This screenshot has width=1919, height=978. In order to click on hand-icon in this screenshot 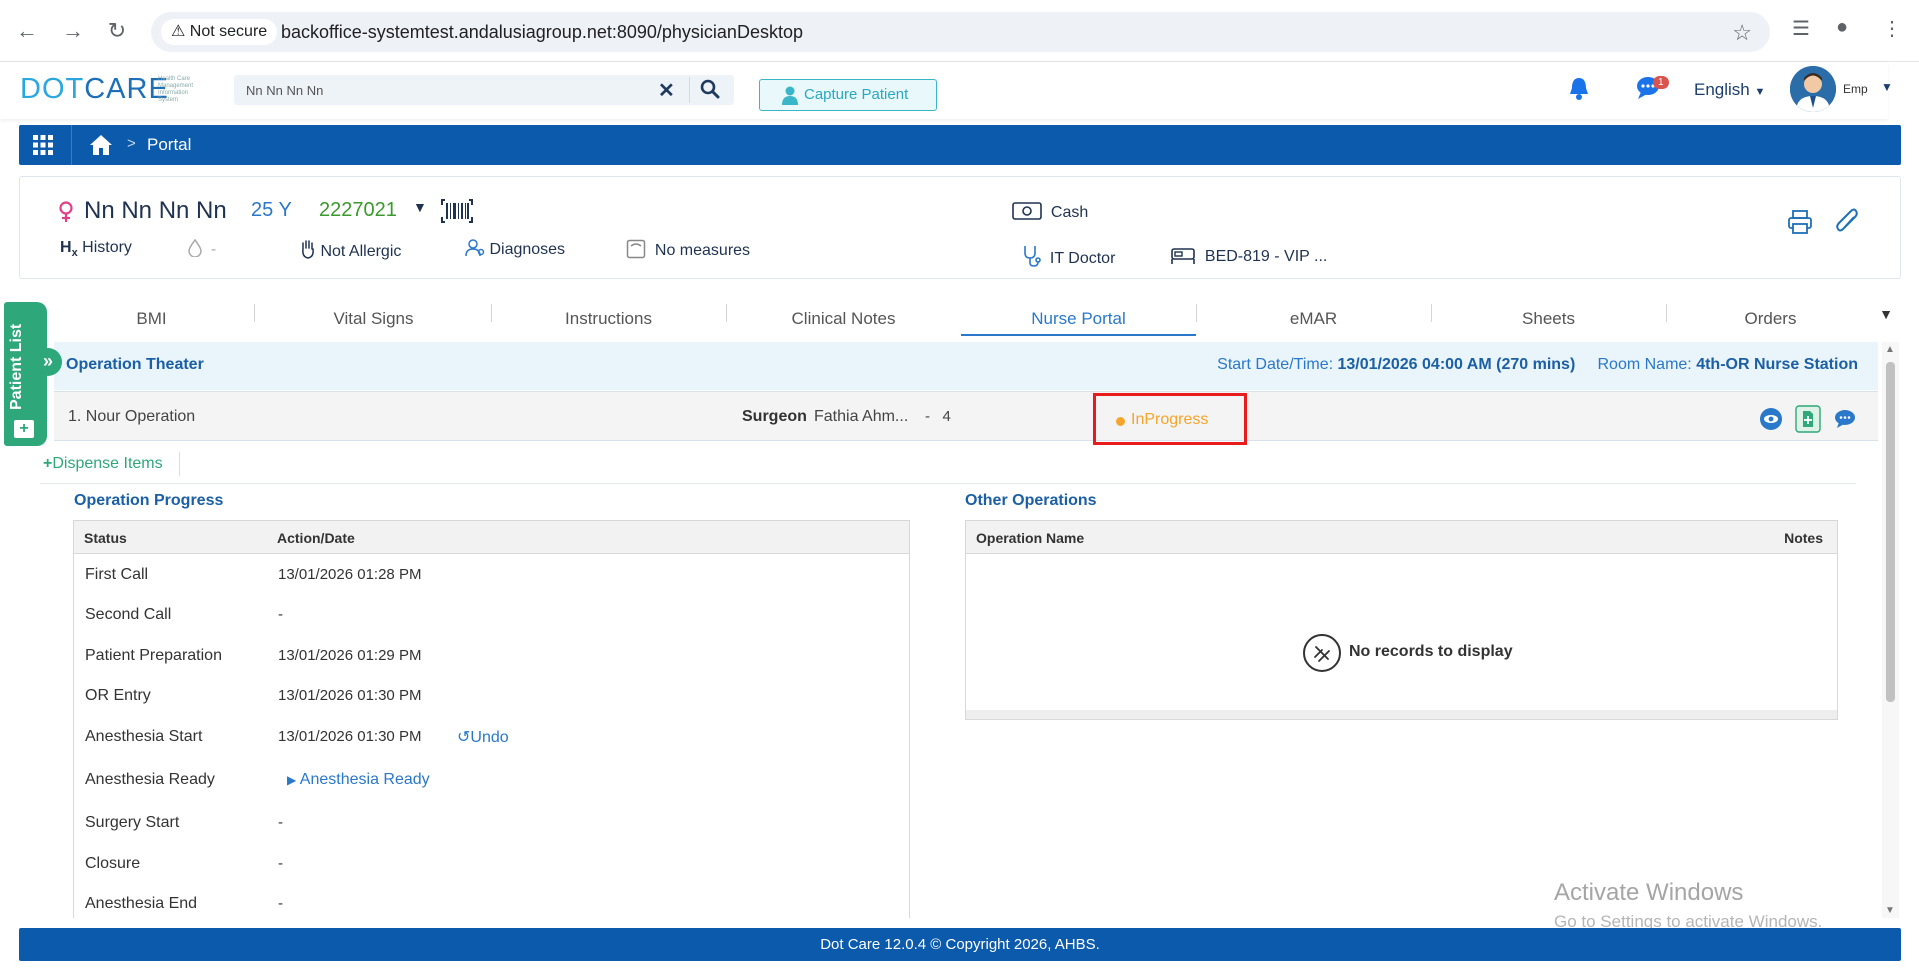, I will do `click(310, 250)`.